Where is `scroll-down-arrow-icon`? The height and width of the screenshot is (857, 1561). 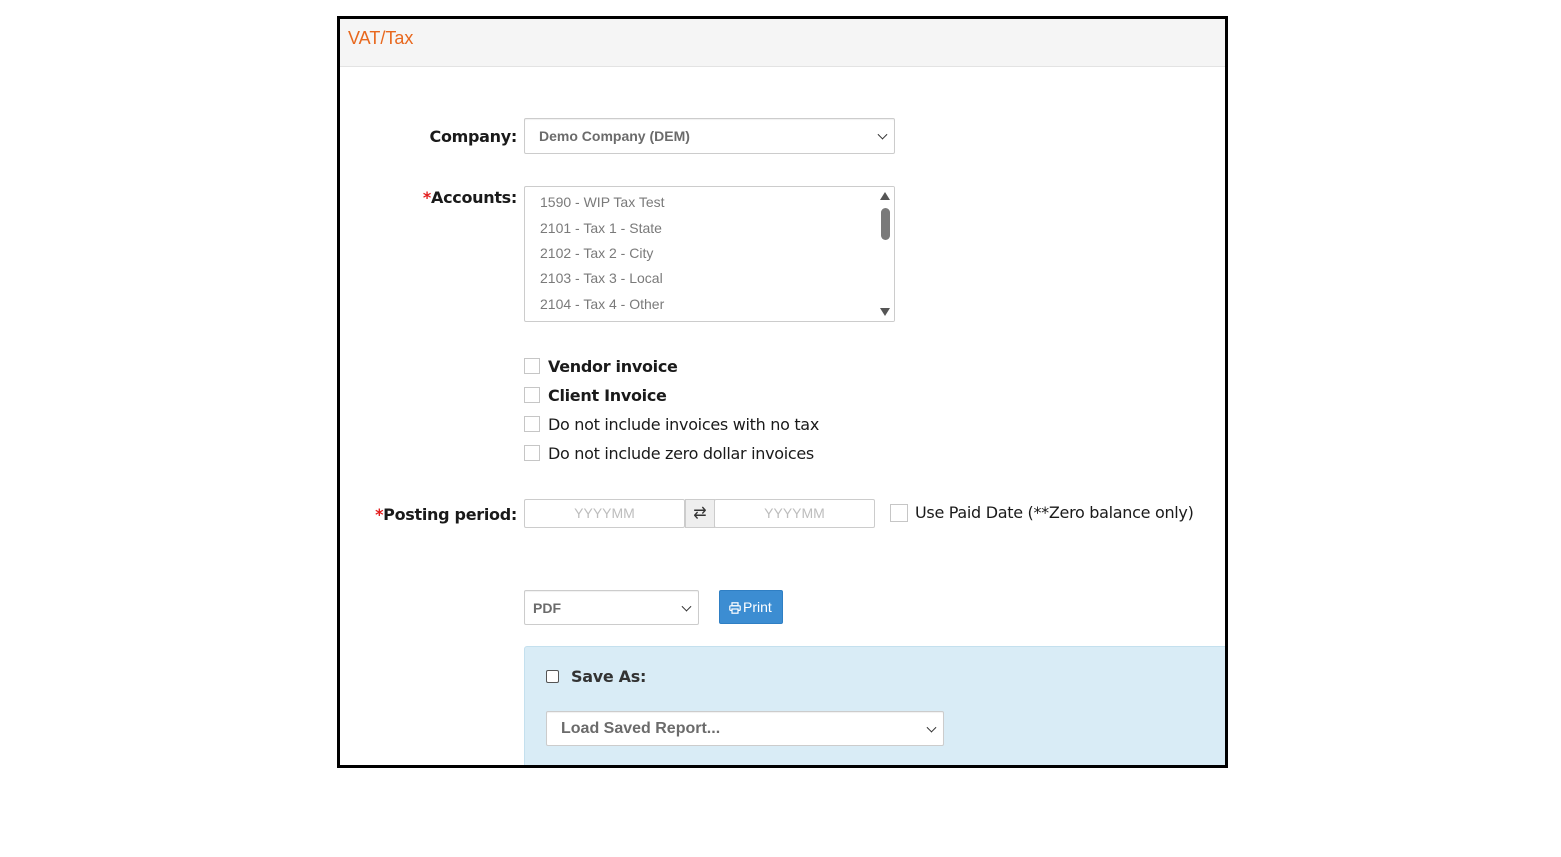
scroll-down-arrow-icon is located at coordinates (885, 312).